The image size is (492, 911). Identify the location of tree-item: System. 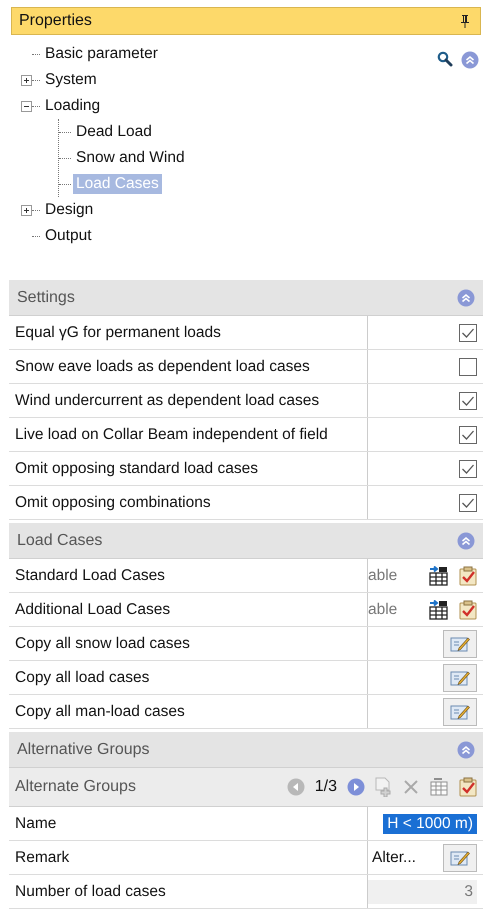
(71, 80).